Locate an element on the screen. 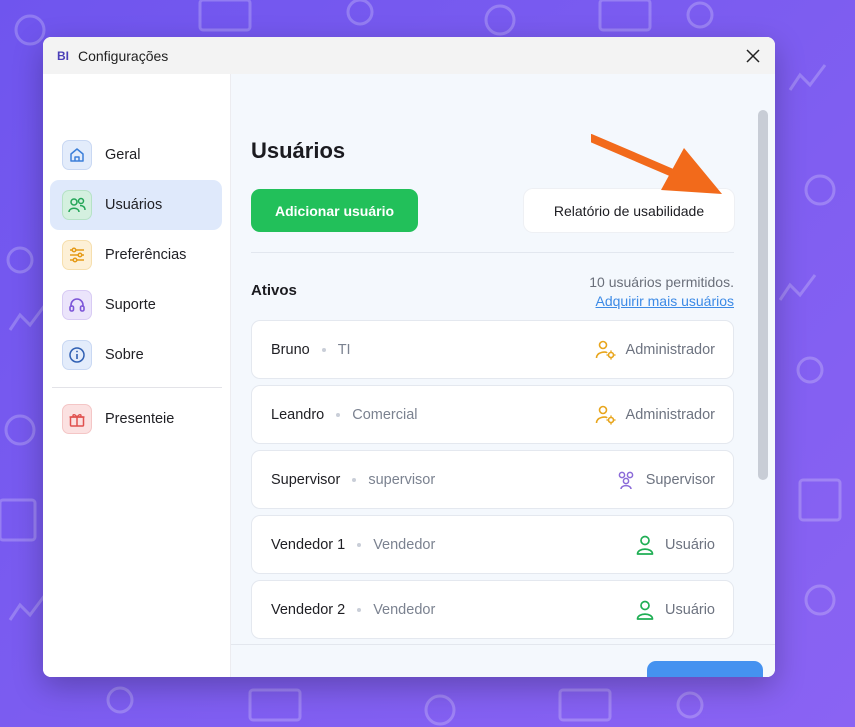  sidebar-item-label: Suporte is located at coordinates (130, 305).